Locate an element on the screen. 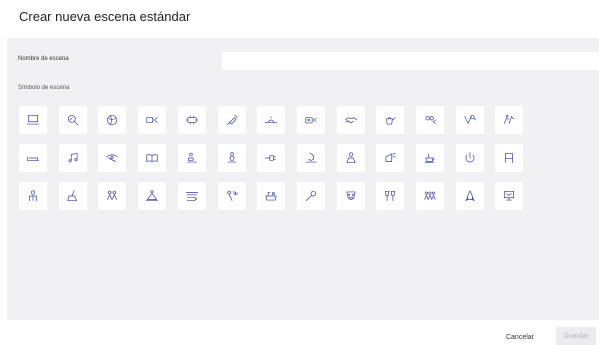 This screenshot has height=345, width=599. table-icon is located at coordinates (192, 120).